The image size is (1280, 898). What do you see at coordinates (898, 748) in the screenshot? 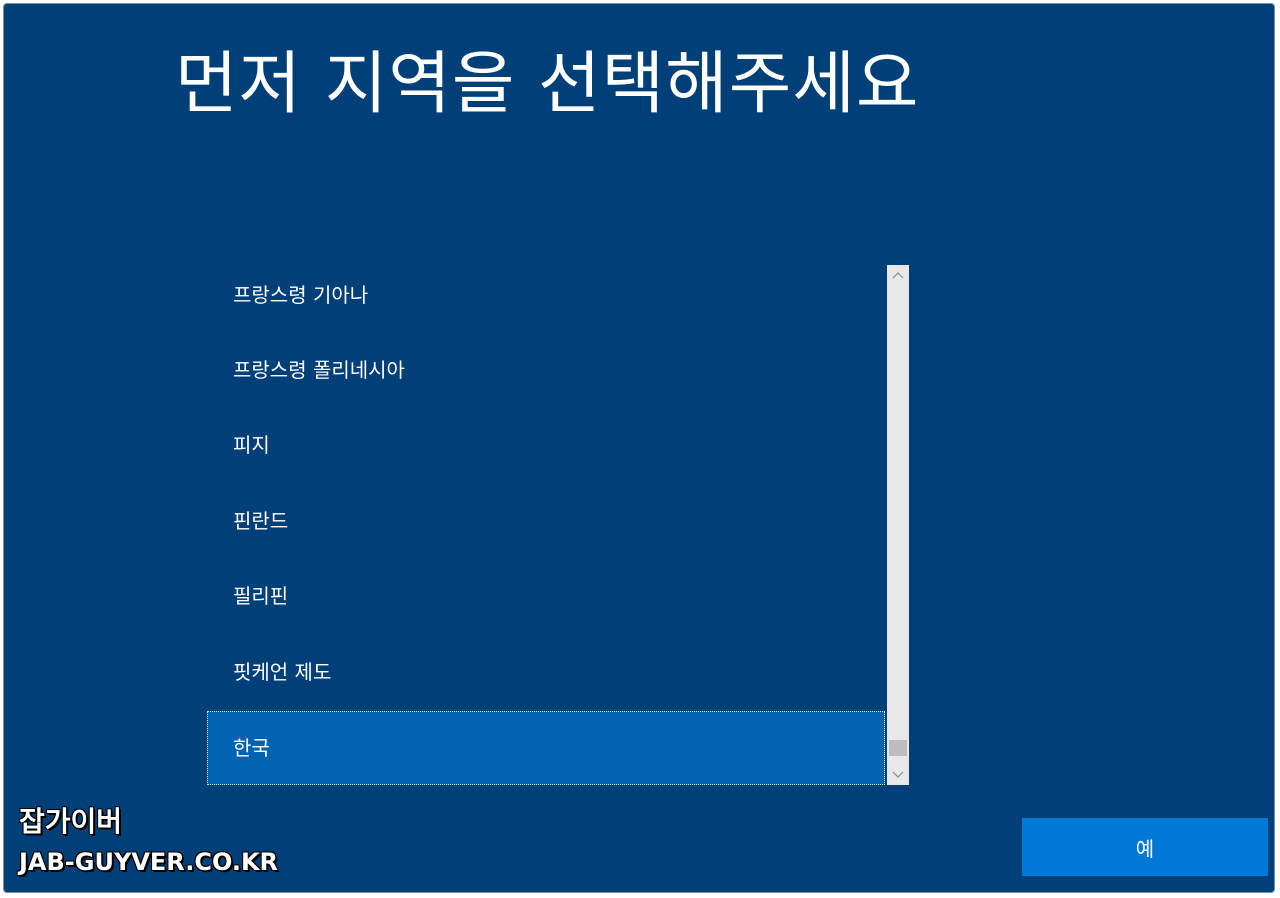
I see `scrollbar-thumb` at bounding box center [898, 748].